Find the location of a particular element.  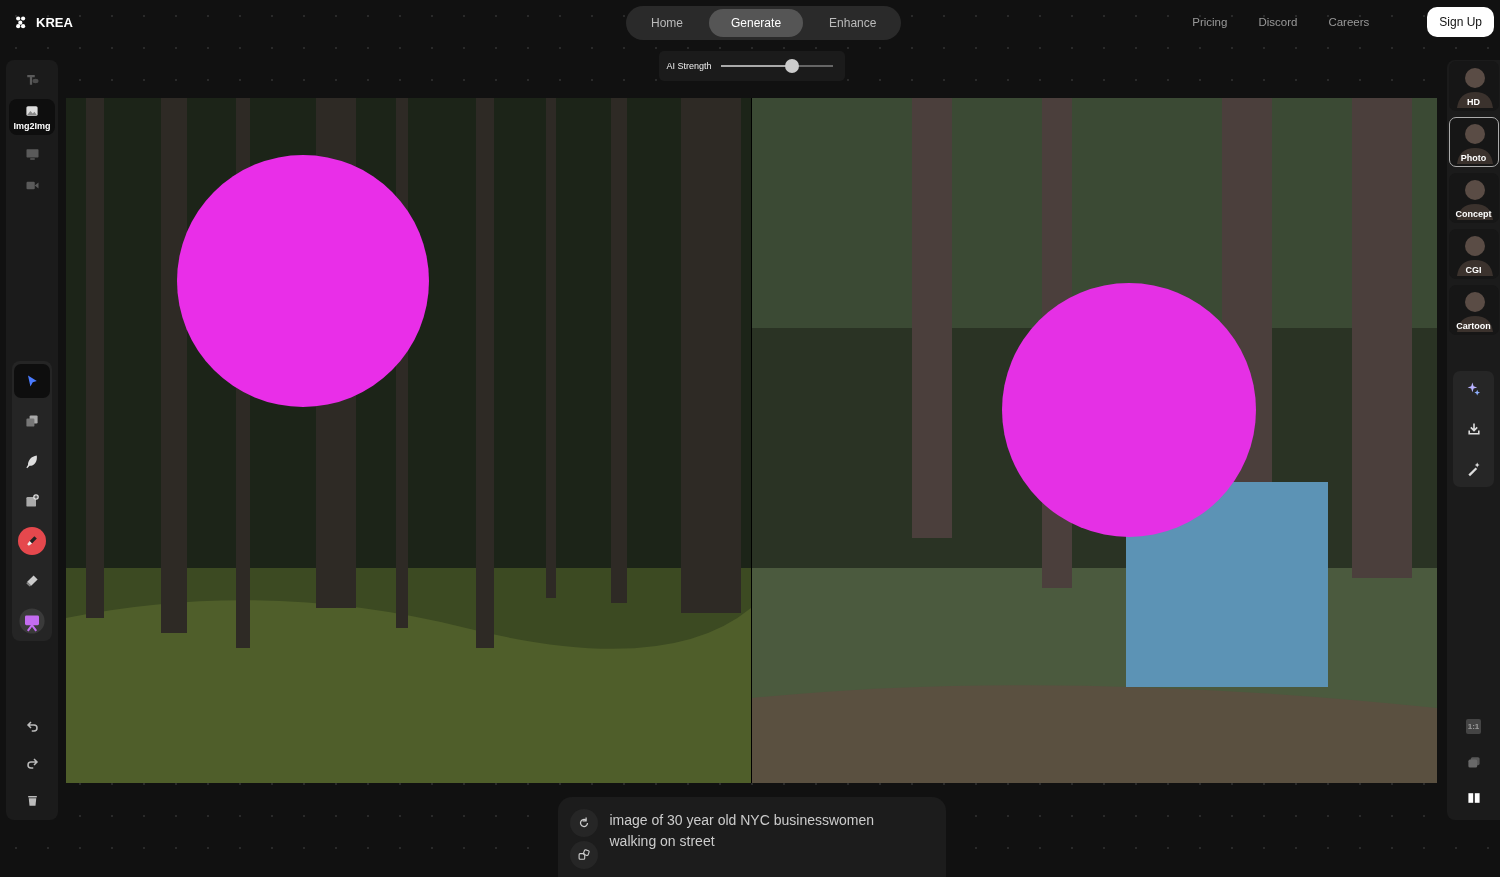

monitor-icon is located at coordinates (32, 154).